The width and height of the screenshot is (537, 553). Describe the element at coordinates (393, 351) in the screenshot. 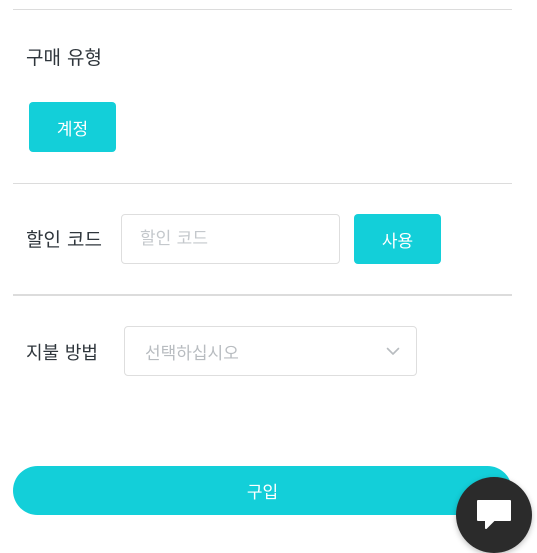

I see `chevron-down-icon` at that location.